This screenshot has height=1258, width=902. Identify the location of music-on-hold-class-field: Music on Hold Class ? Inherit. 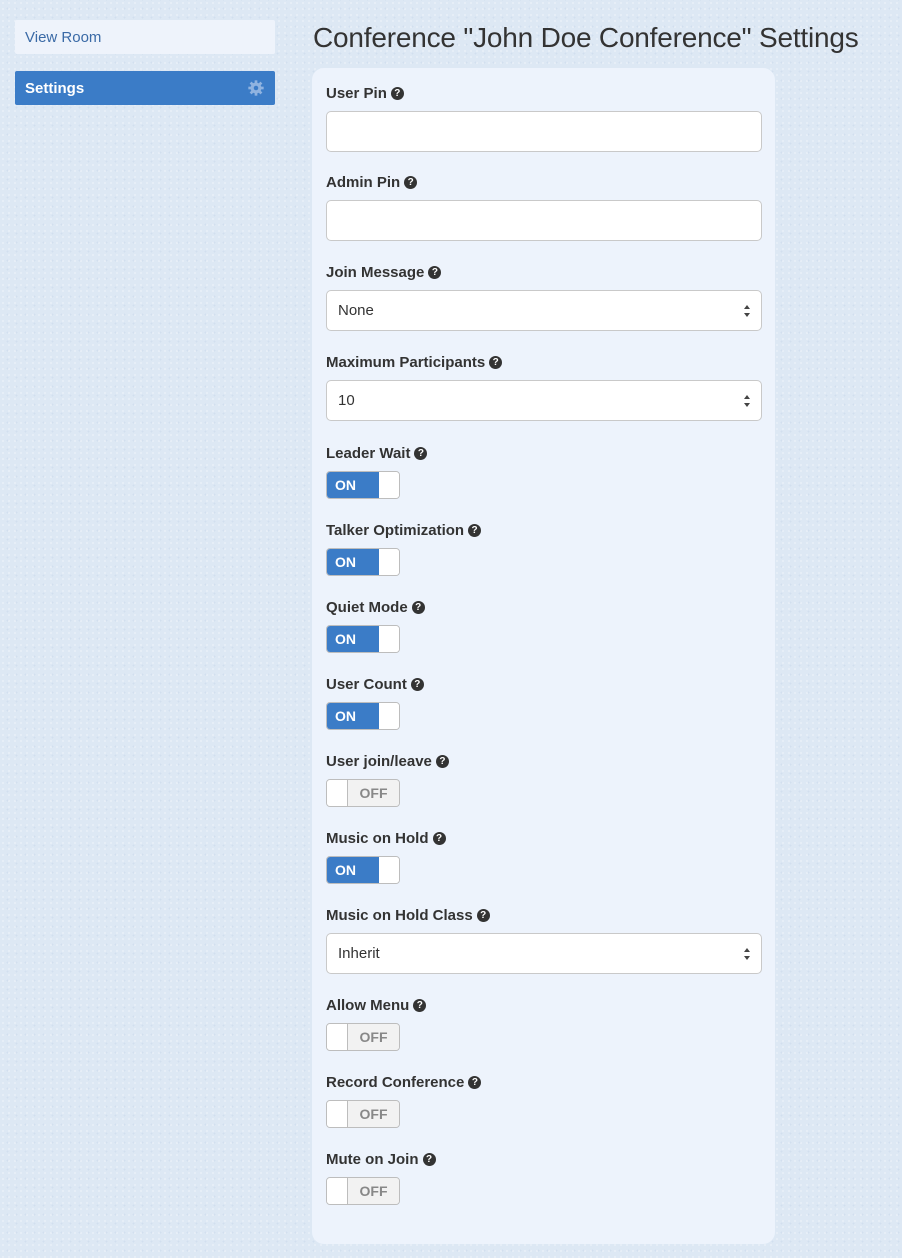
(544, 939).